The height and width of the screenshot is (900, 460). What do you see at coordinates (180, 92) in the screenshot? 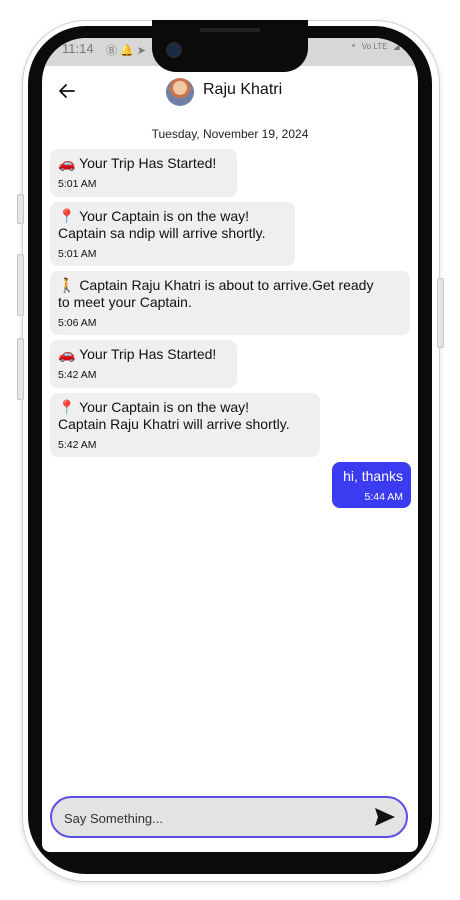
I see `avatar` at bounding box center [180, 92].